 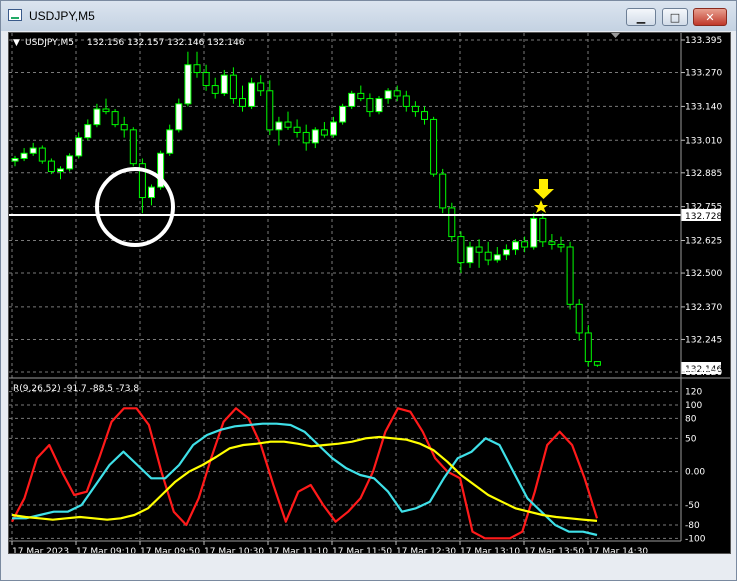 What do you see at coordinates (703, 107) in the screenshot?
I see `price-tick-label: 133.140` at bounding box center [703, 107].